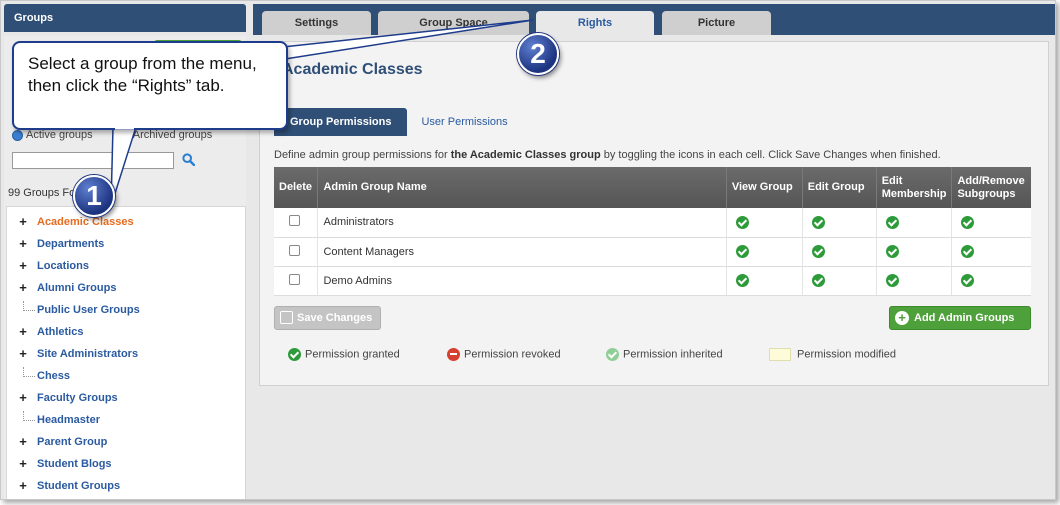 Image resolution: width=1060 pixels, height=505 pixels. Describe the element at coordinates (68, 420) in the screenshot. I see `tree-item-label: Headmaster` at that location.